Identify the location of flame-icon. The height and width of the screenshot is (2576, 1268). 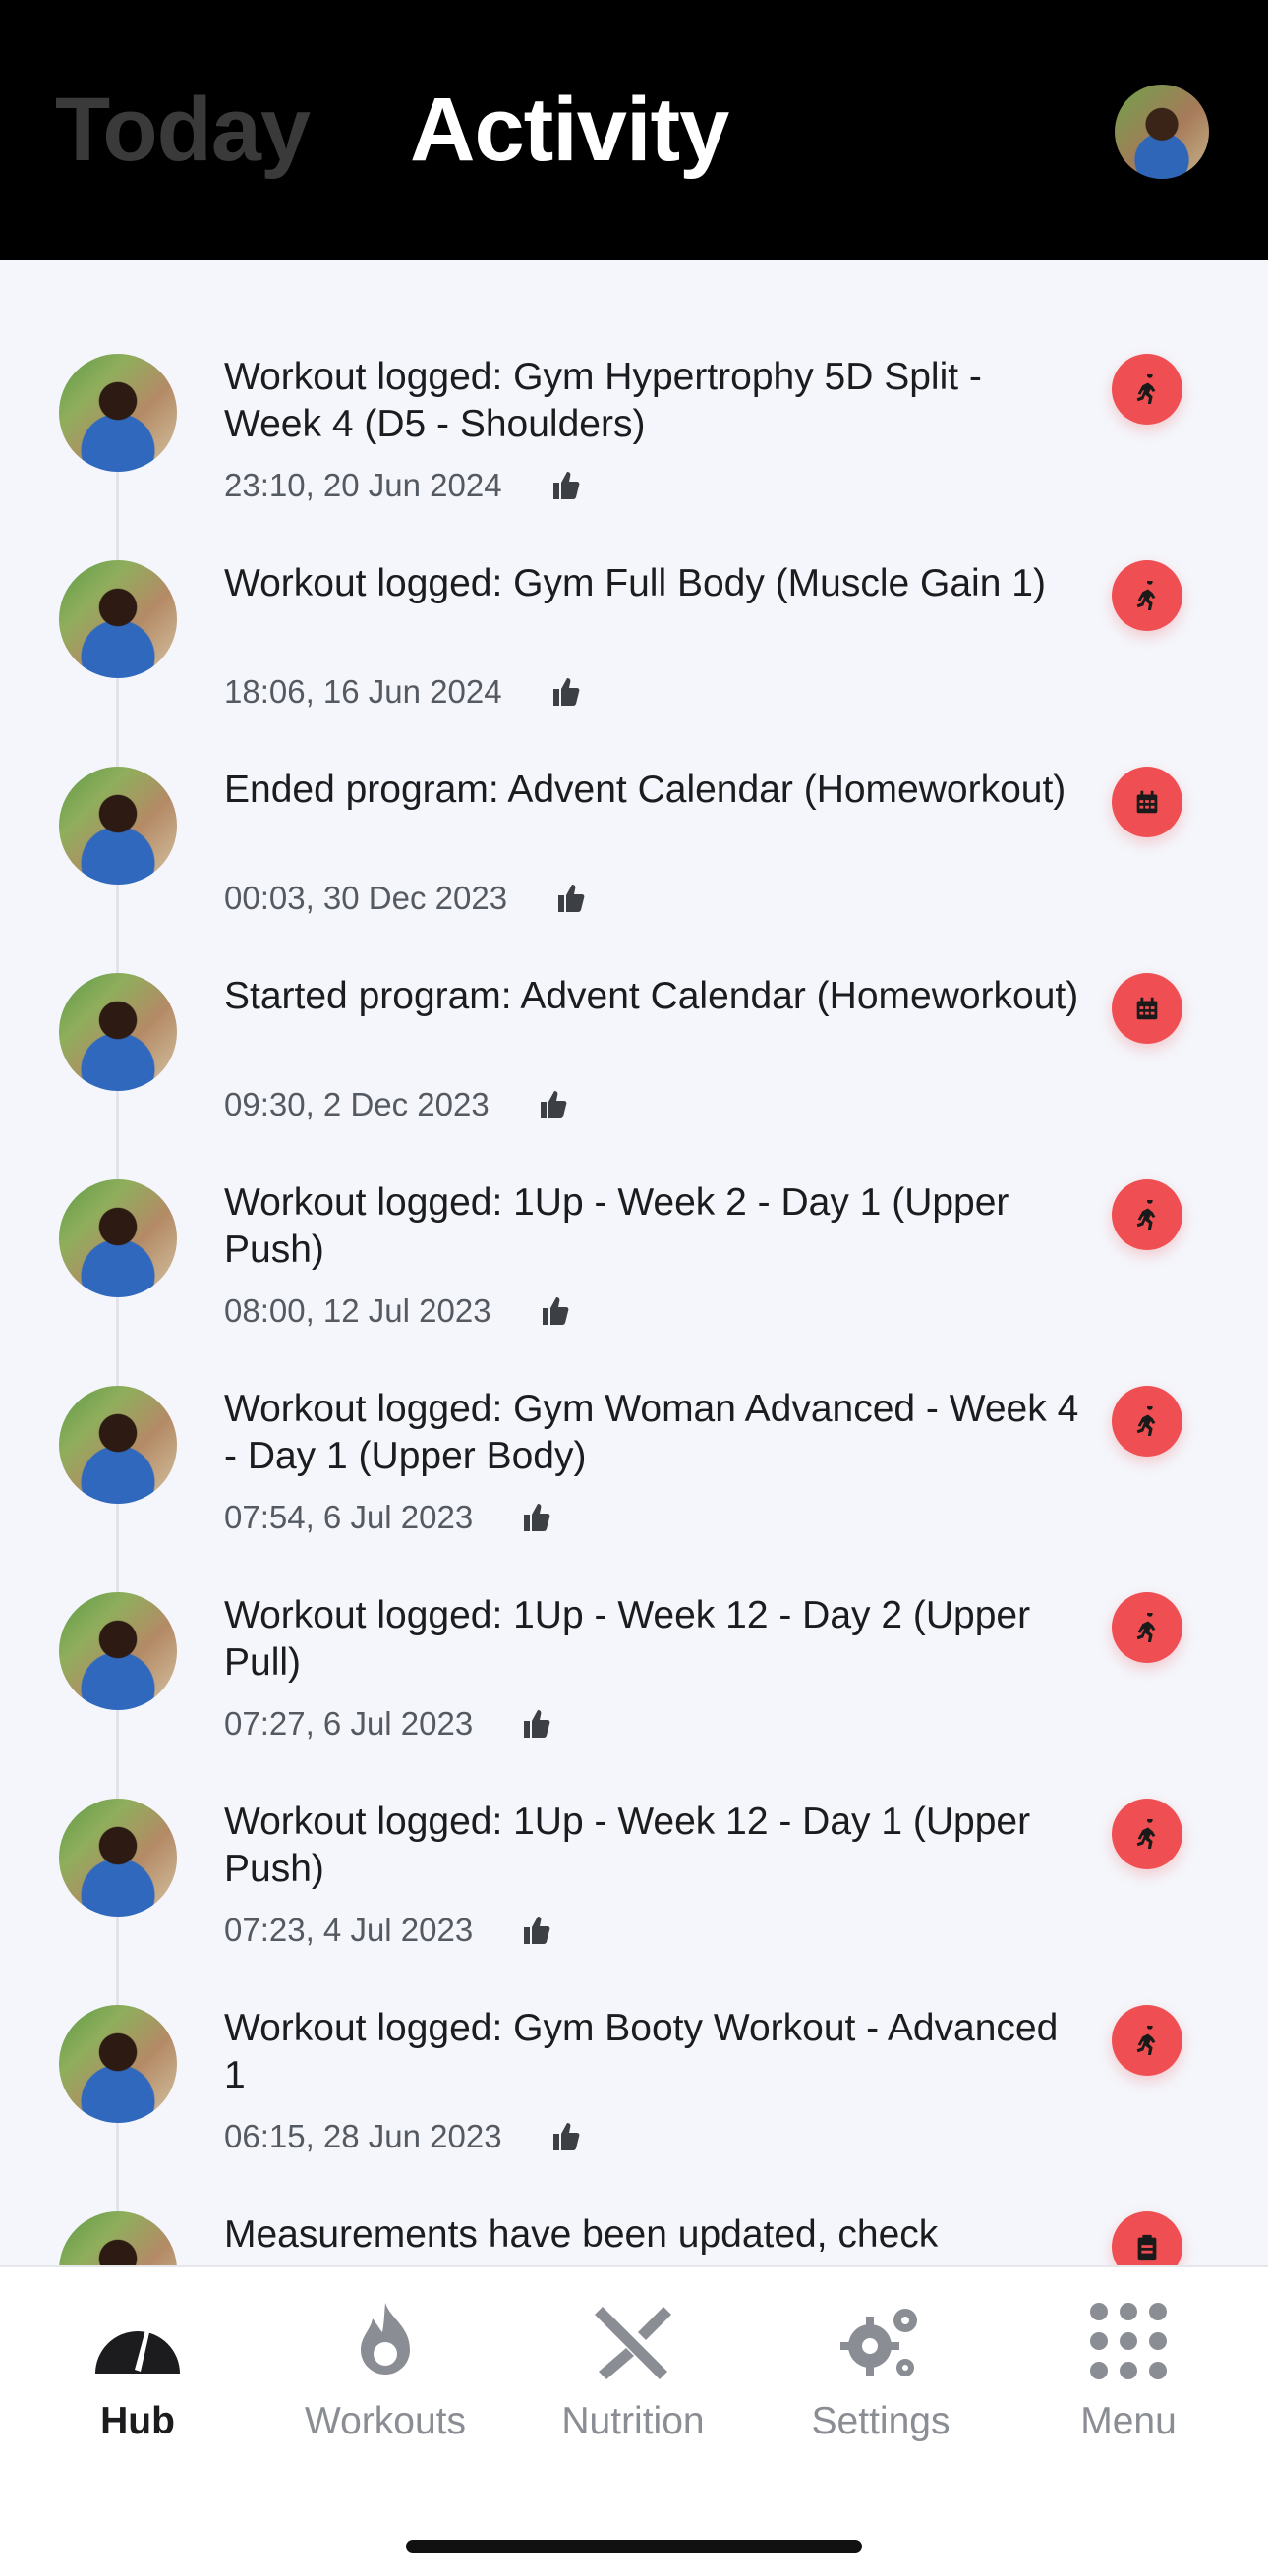
(385, 2339).